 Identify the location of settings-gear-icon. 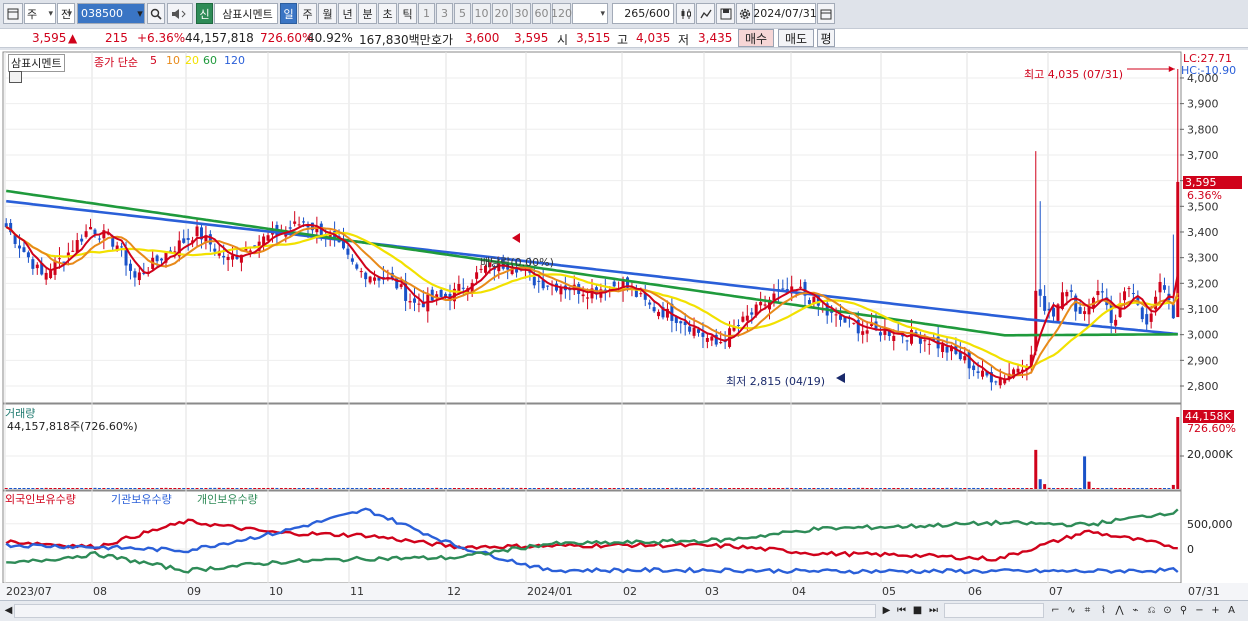
(744, 13).